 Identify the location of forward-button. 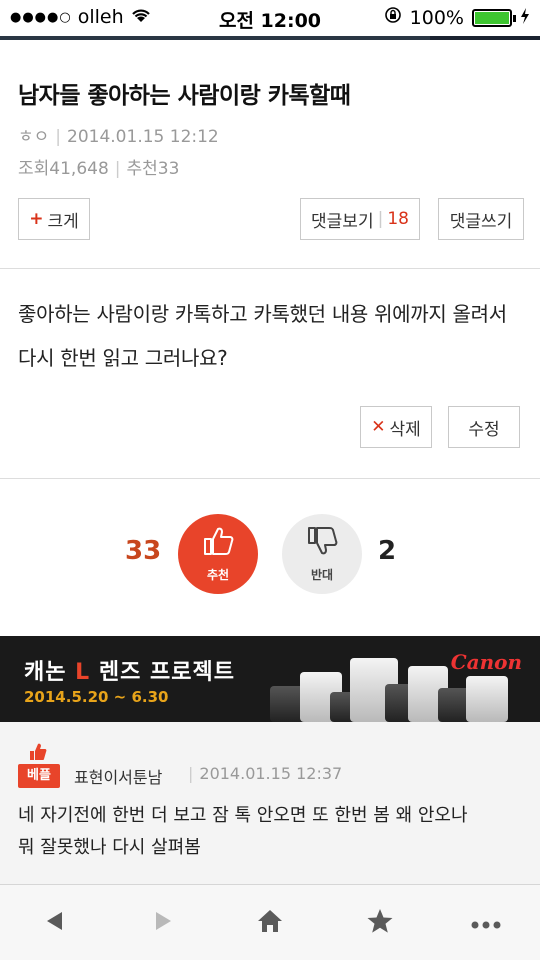
(164, 923).